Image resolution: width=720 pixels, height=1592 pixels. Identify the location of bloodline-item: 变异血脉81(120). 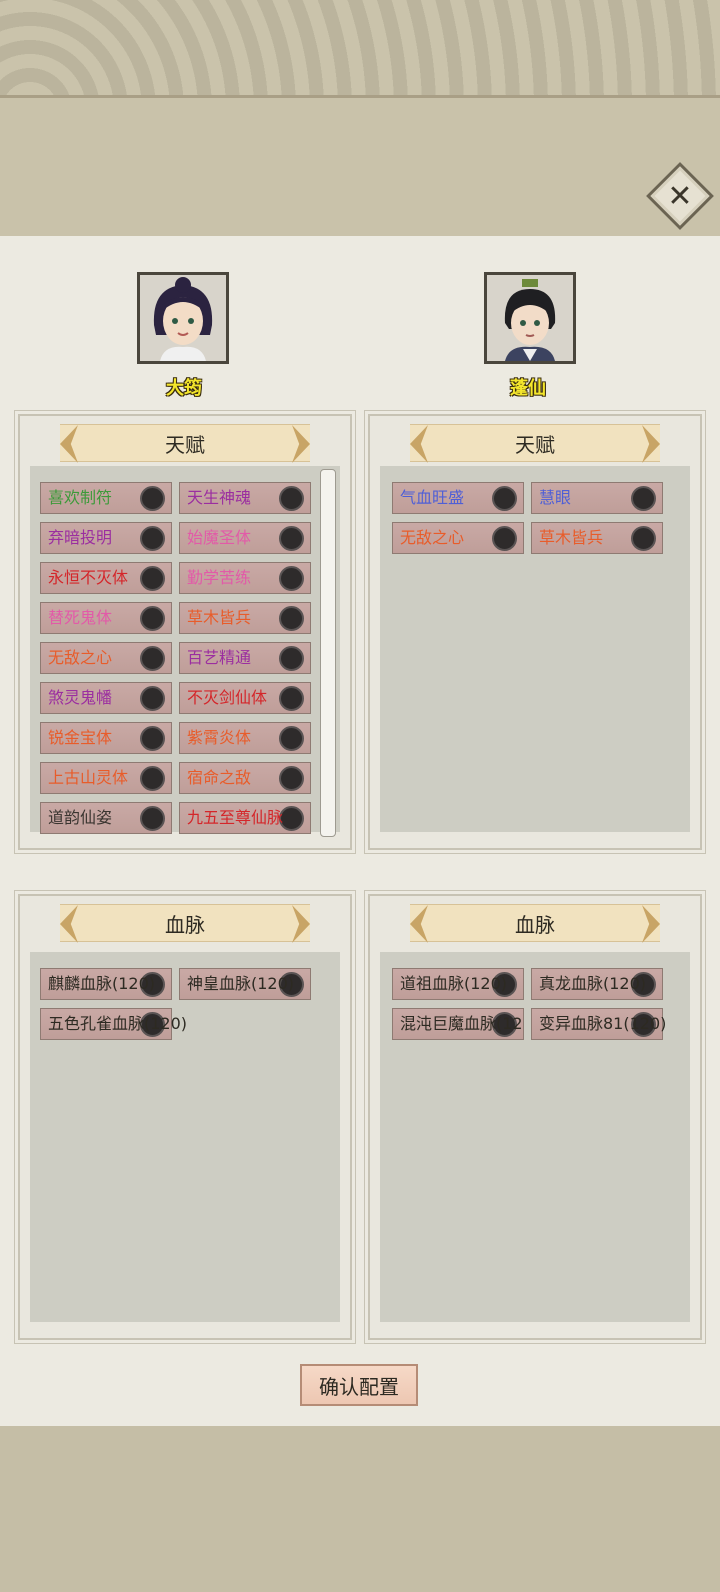
(599, 1024).